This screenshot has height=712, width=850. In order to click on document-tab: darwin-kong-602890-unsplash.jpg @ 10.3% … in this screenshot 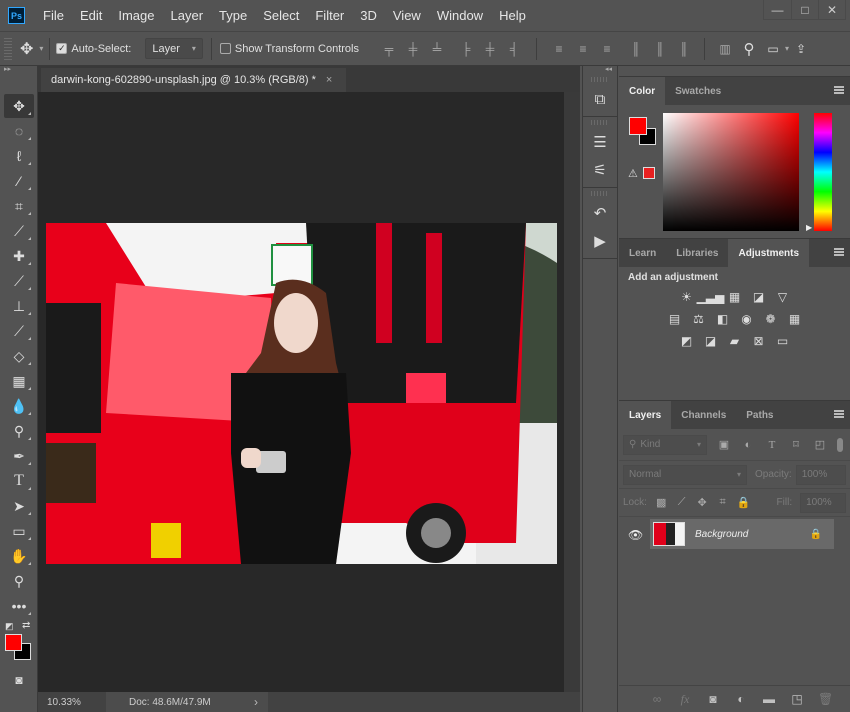, I will do `click(193, 80)`.